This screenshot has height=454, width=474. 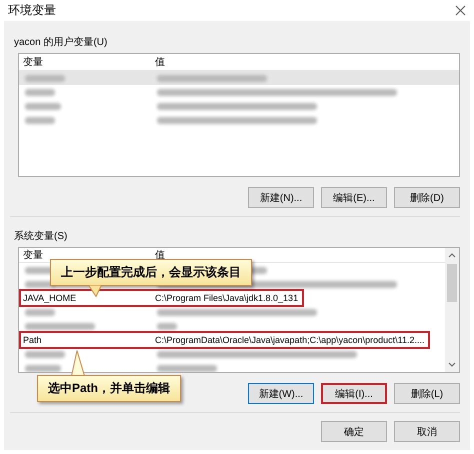 What do you see at coordinates (226, 298) in the screenshot?
I see `variable-value: C:\Program Files\Java\jdk1.8.0_131` at bounding box center [226, 298].